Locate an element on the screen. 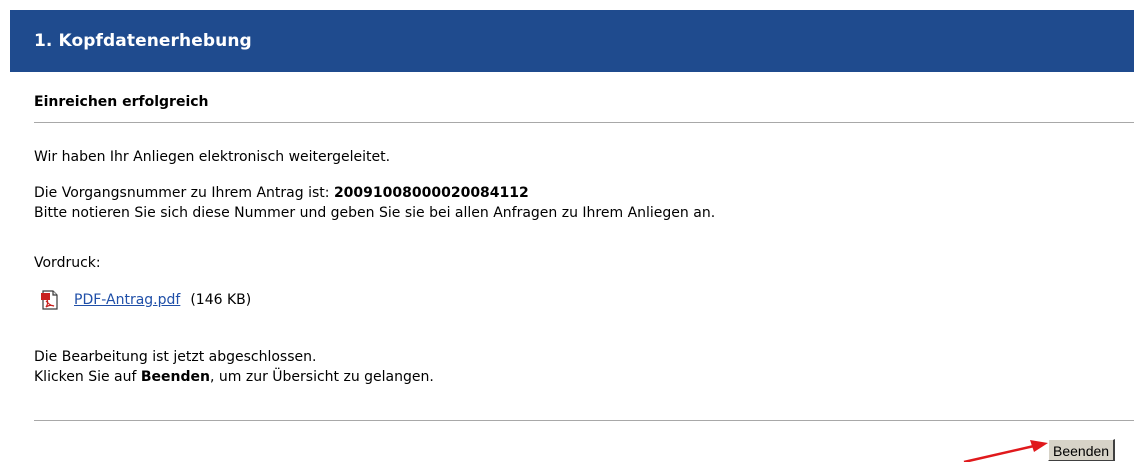 The width and height of the screenshot is (1136, 462). file-row: PDF-Antrag.pdf (146 KB) is located at coordinates (145, 300).